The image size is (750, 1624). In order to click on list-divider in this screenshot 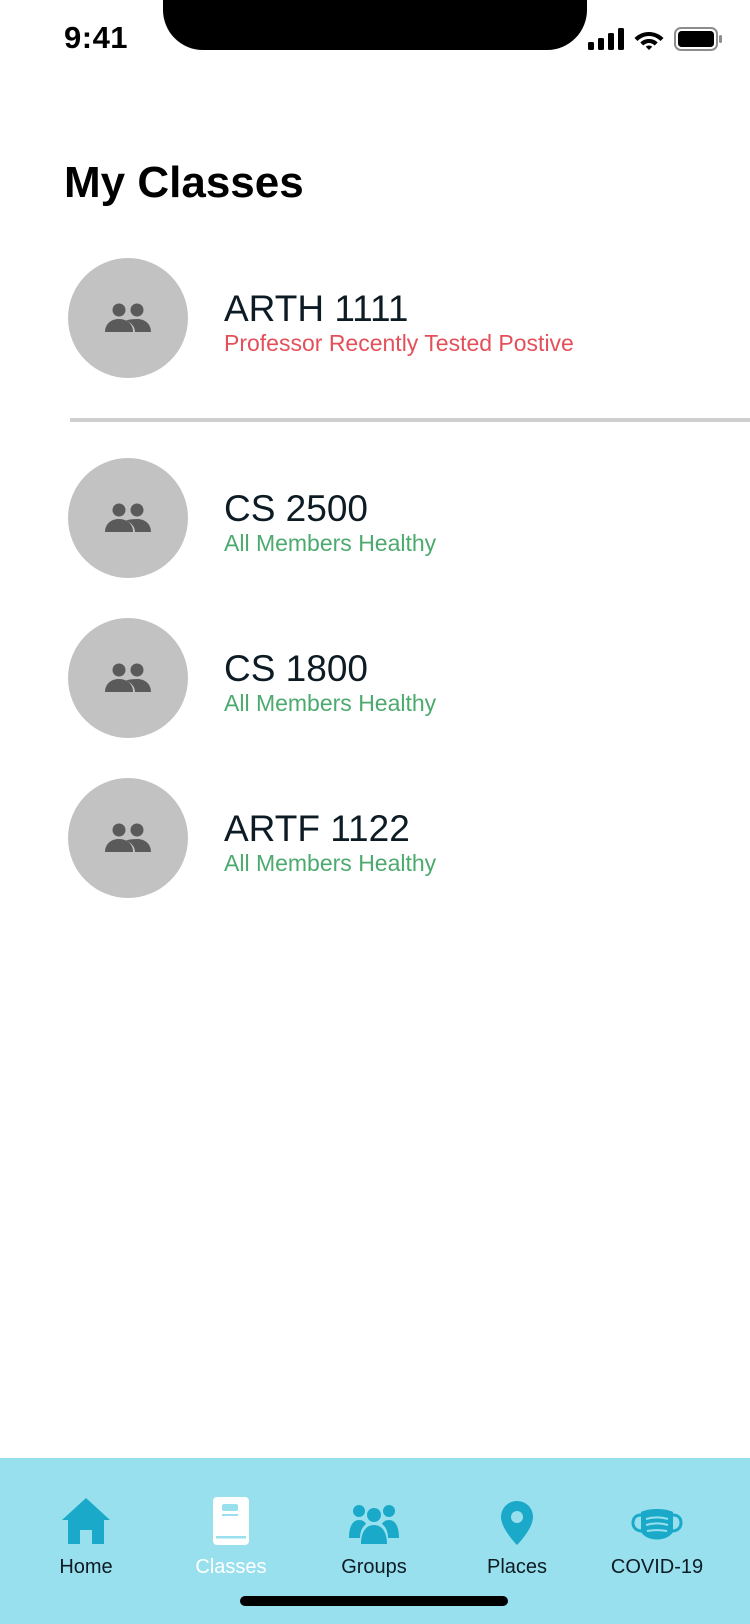, I will do `click(410, 420)`.